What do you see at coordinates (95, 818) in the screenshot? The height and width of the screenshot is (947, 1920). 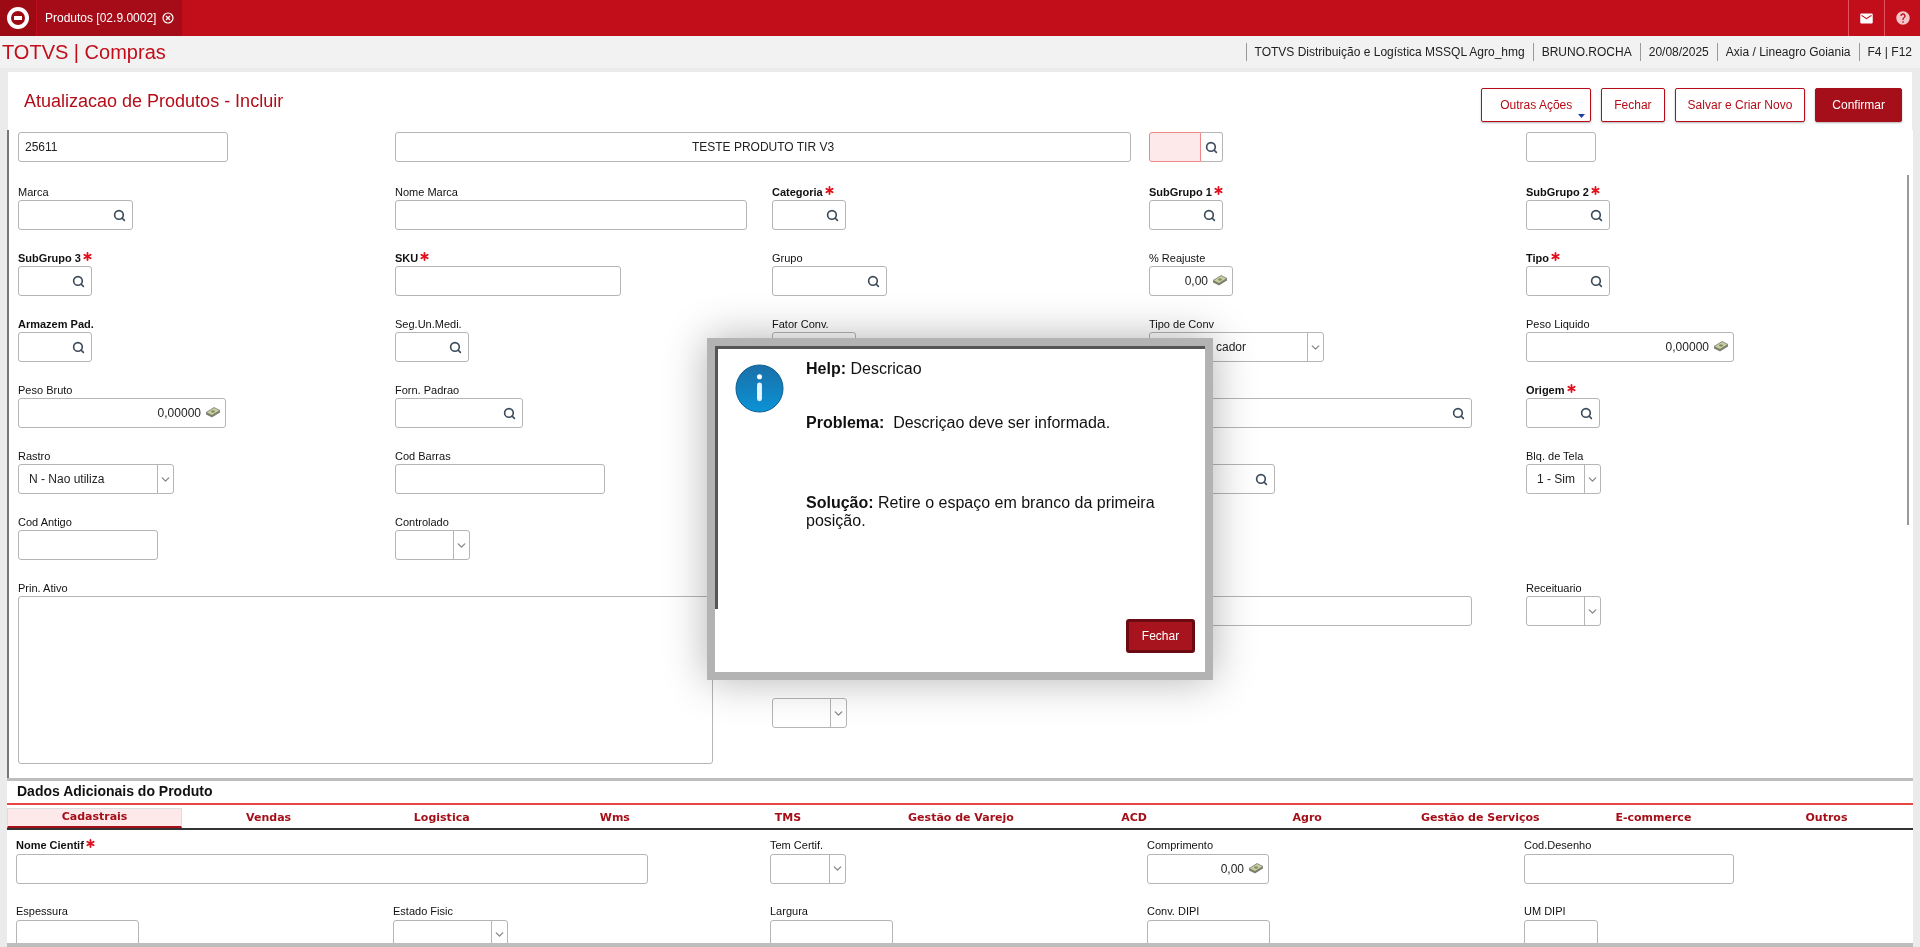 I see `tab: Cadastrais` at bounding box center [95, 818].